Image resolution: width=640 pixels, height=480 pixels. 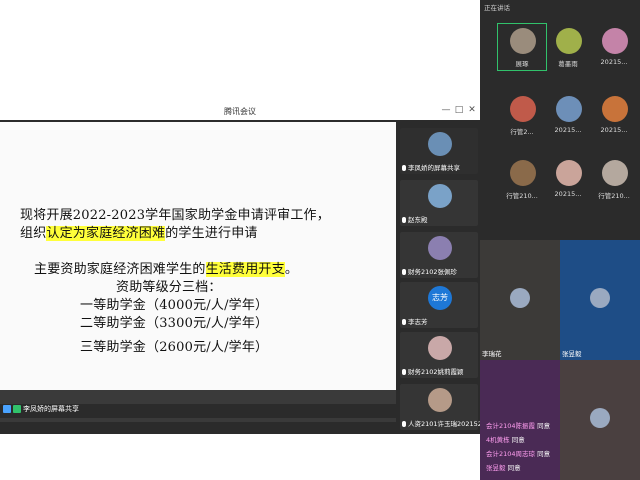 What do you see at coordinates (429, 271) in the screenshot?
I see `participant-name: 财务2102张佩珍` at bounding box center [429, 271].